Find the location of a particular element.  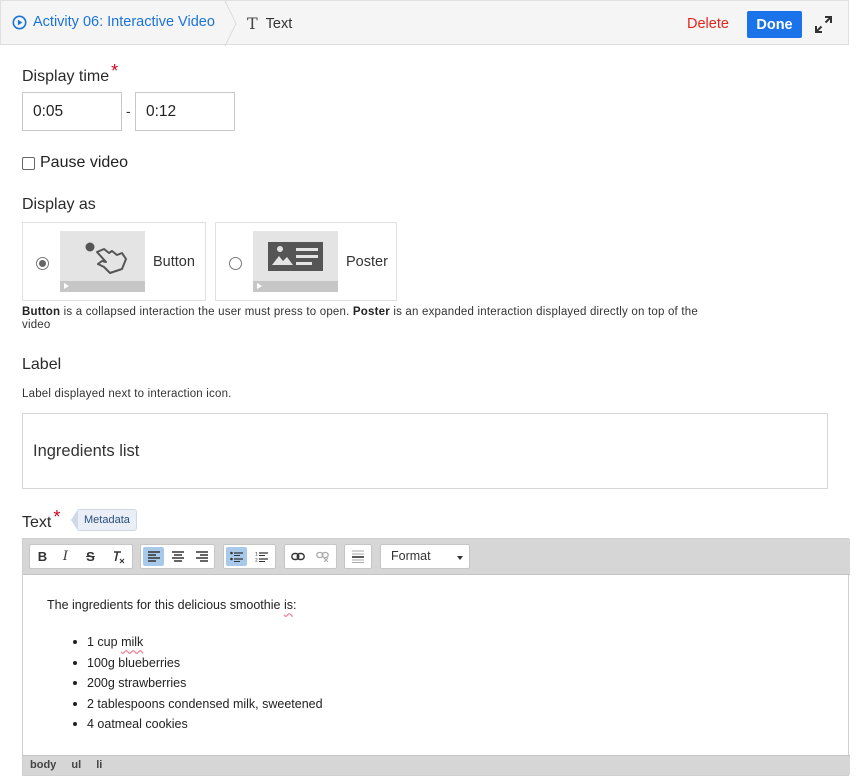

breadcrumb-activity: Activity 06: Interactive Video is located at coordinates (113, 22).